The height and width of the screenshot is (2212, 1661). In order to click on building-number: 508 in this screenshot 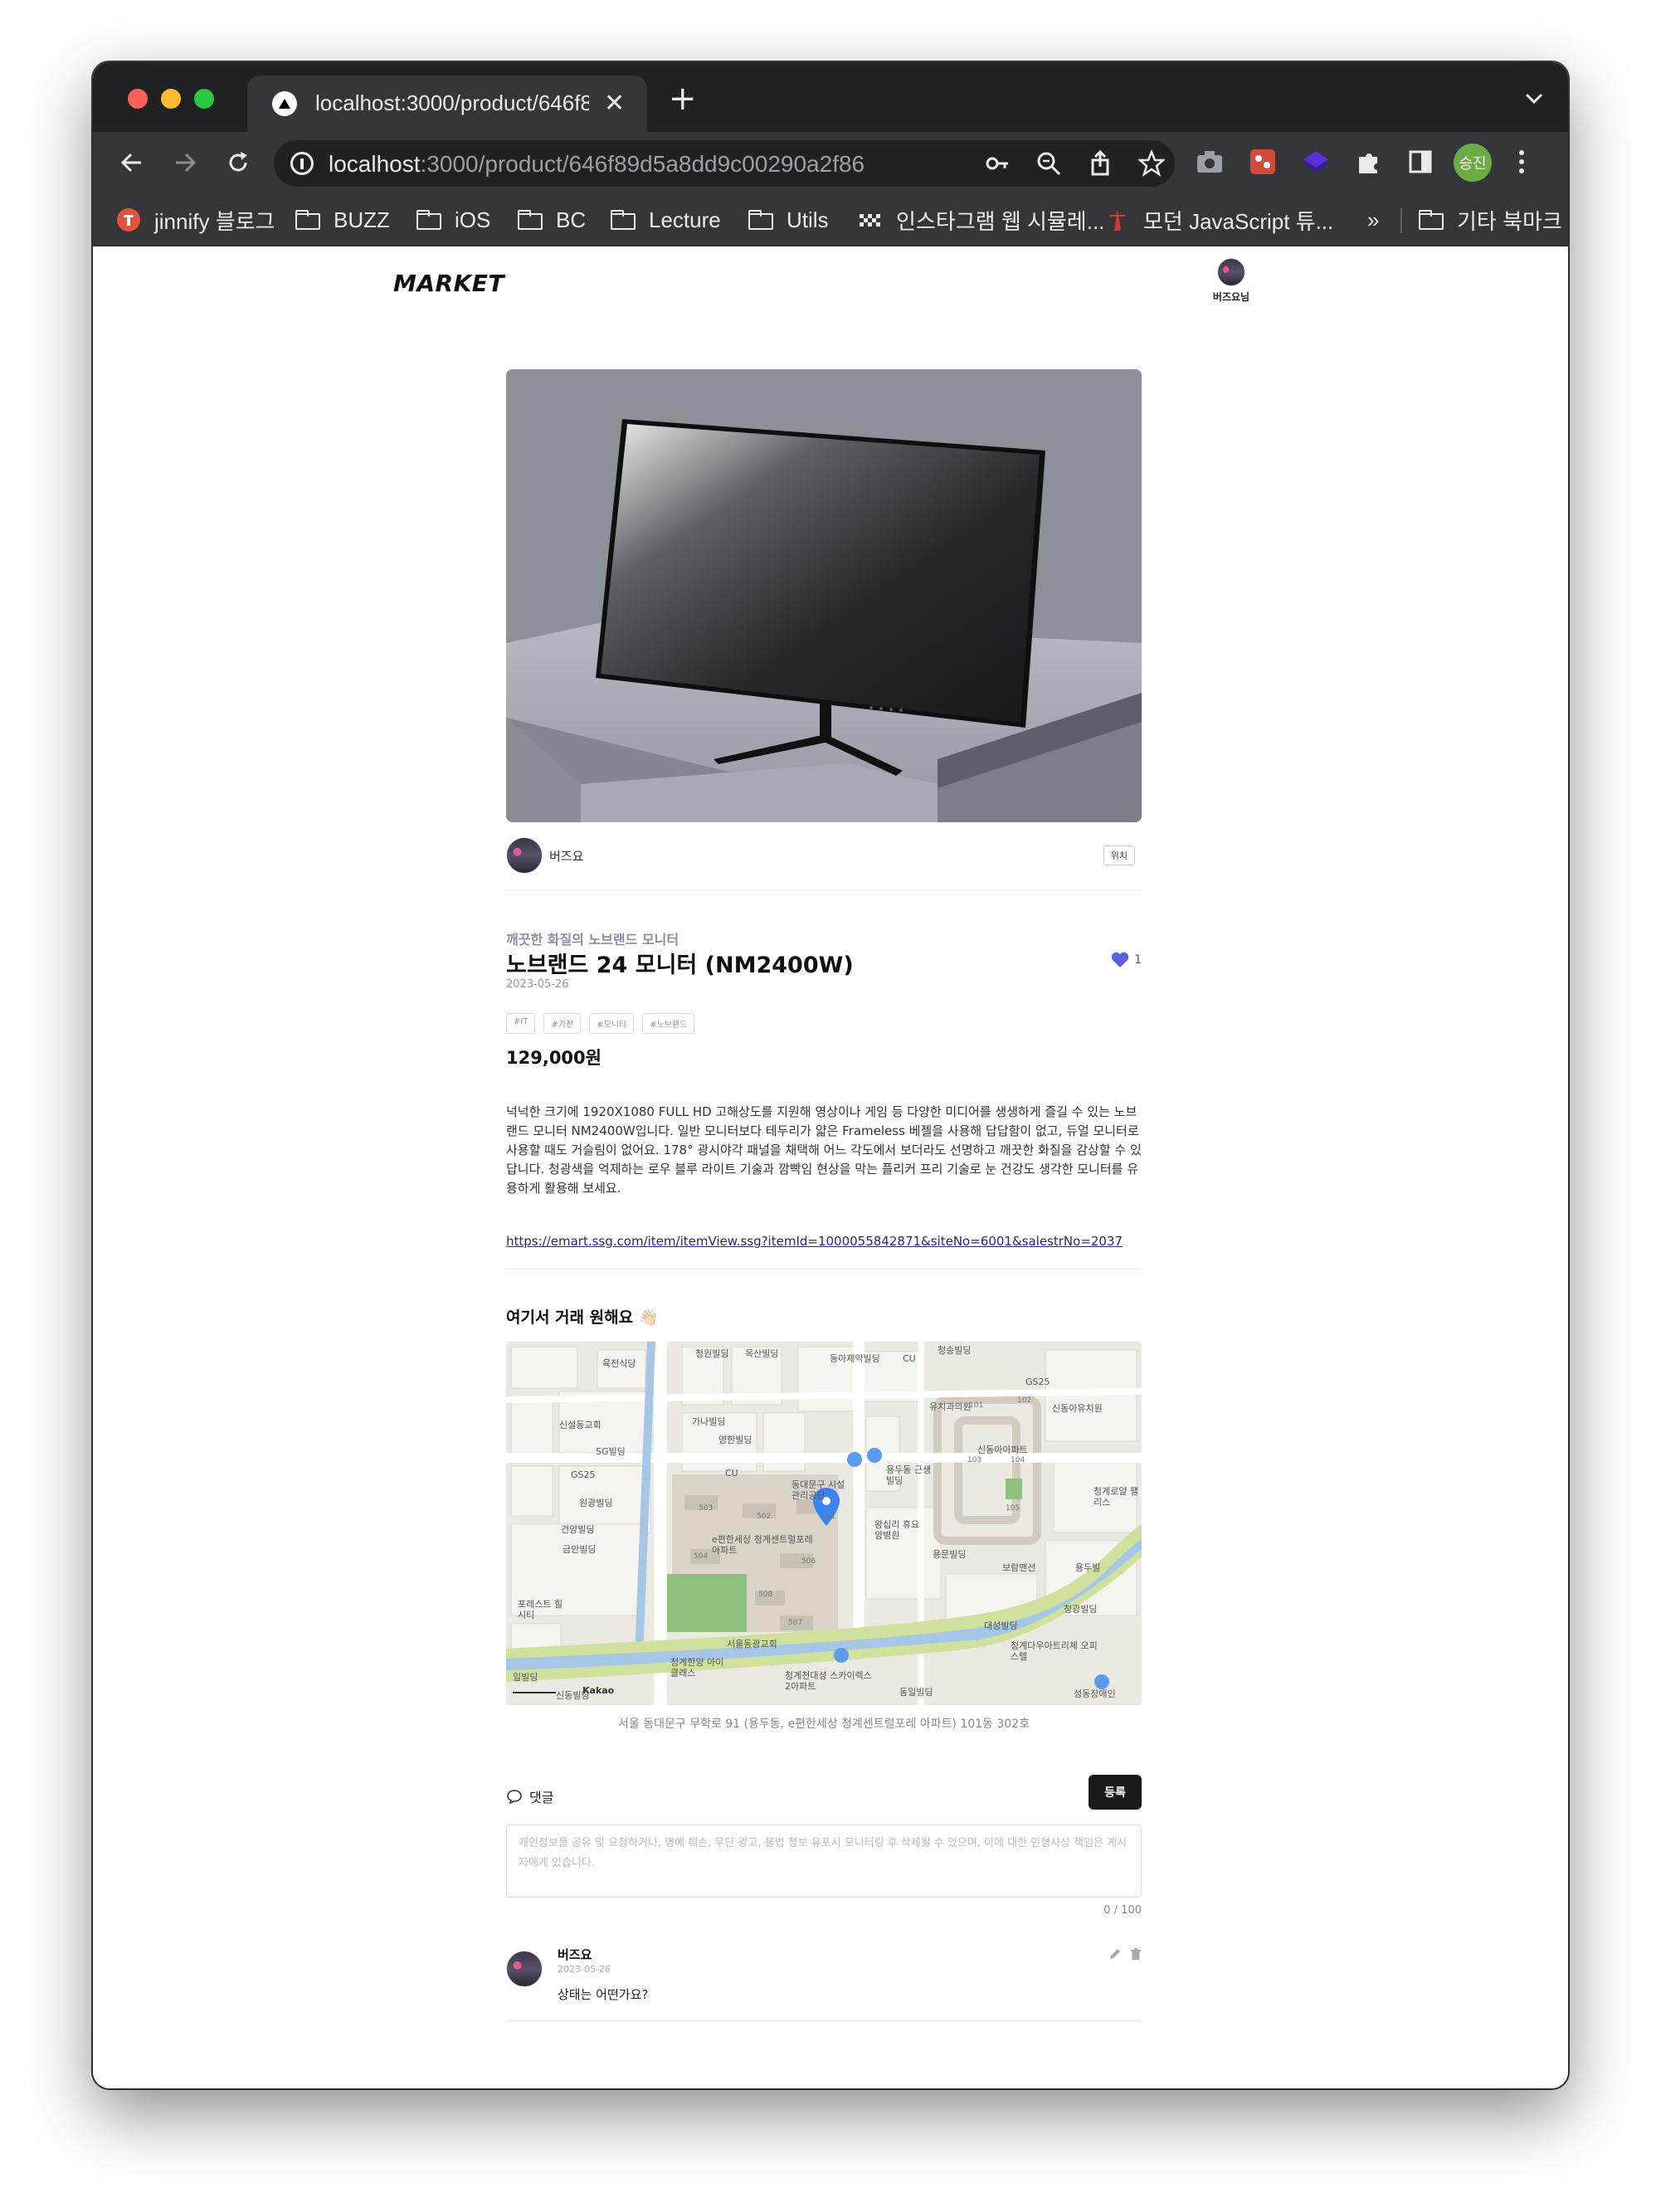, I will do `click(765, 1595)`.